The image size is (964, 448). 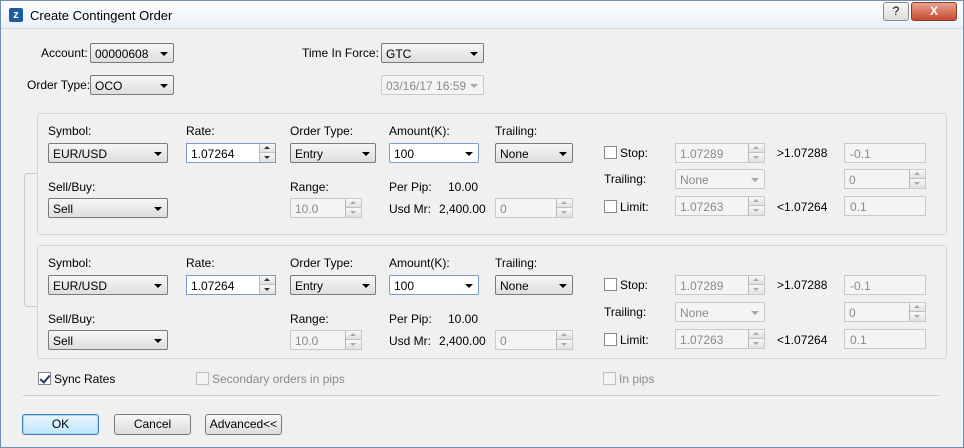 I want to click on order-type-select: OCO, so click(x=132, y=85).